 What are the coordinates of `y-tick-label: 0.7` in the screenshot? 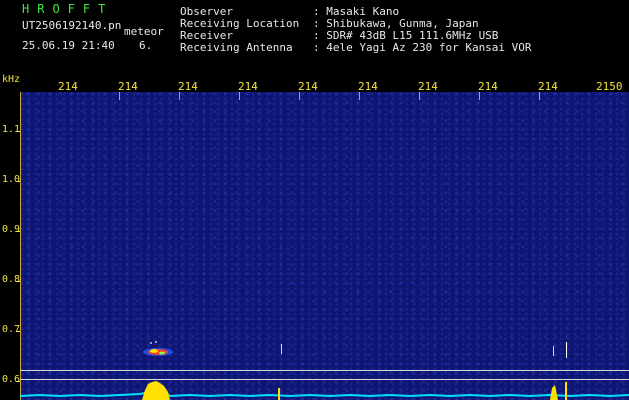 It's located at (11, 329).